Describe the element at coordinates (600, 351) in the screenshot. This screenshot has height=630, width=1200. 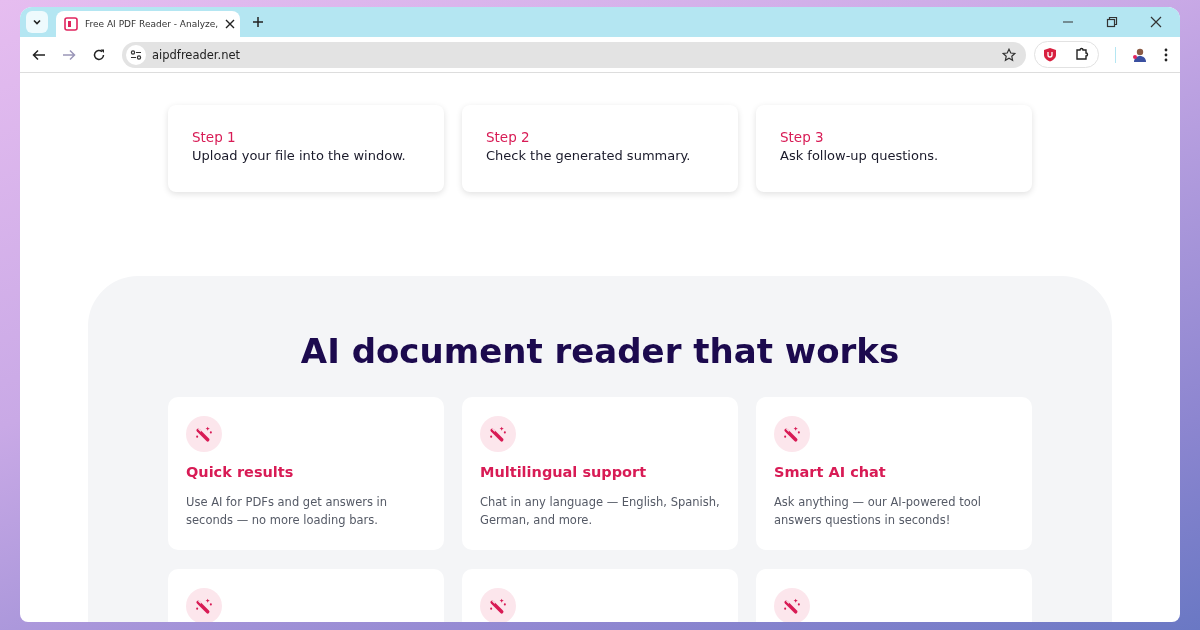
I see `section-heading: AI document reader that works` at that location.